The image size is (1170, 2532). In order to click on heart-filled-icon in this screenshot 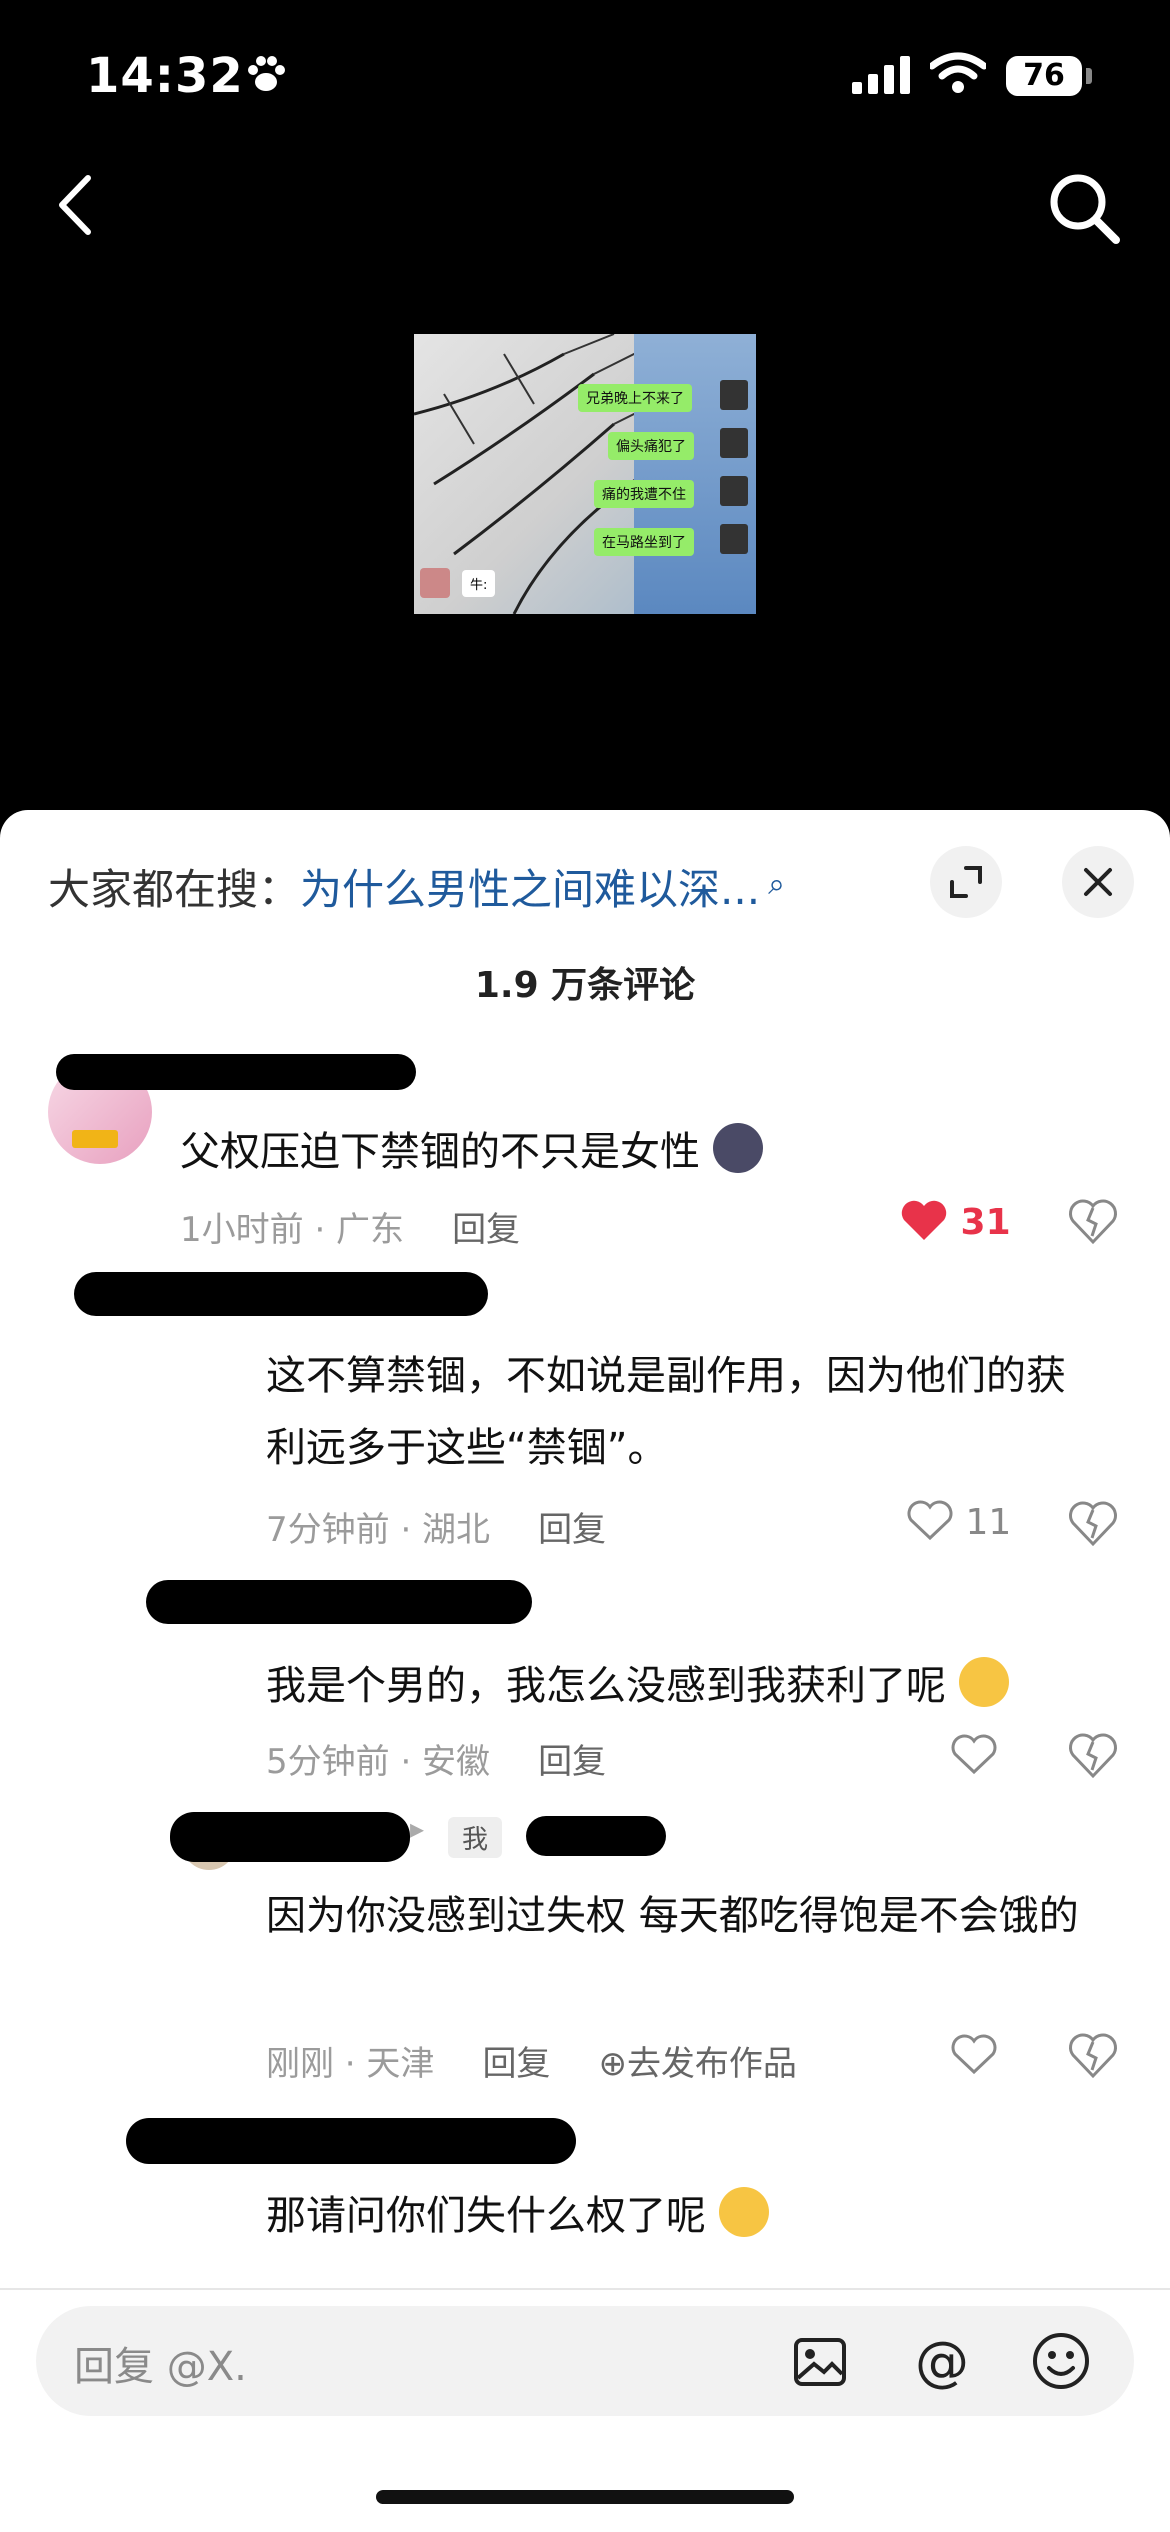, I will do `click(924, 1220)`.